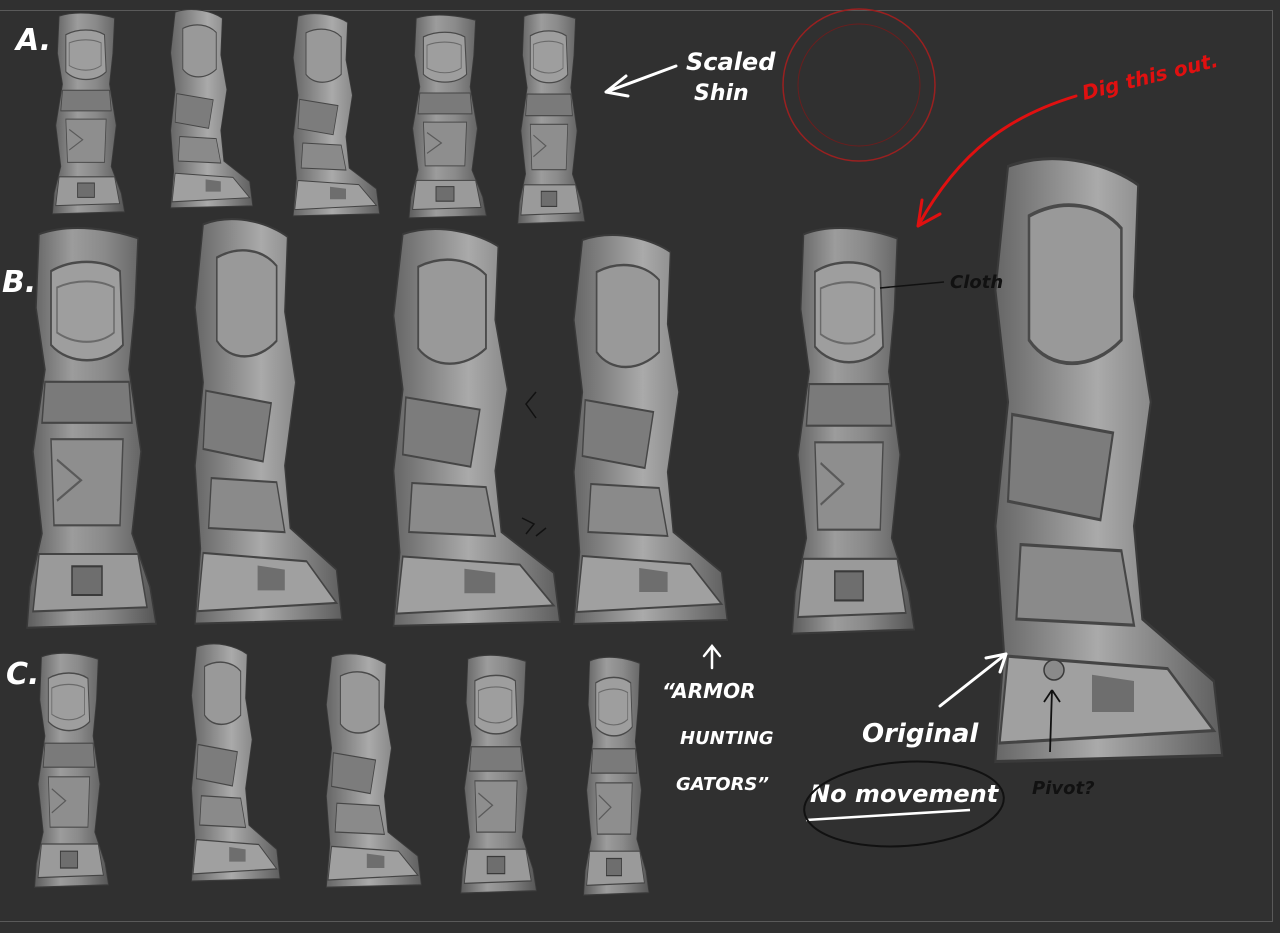 The width and height of the screenshot is (1280, 933). Describe the element at coordinates (641, 81) in the screenshot. I see `arrow-icon` at that location.